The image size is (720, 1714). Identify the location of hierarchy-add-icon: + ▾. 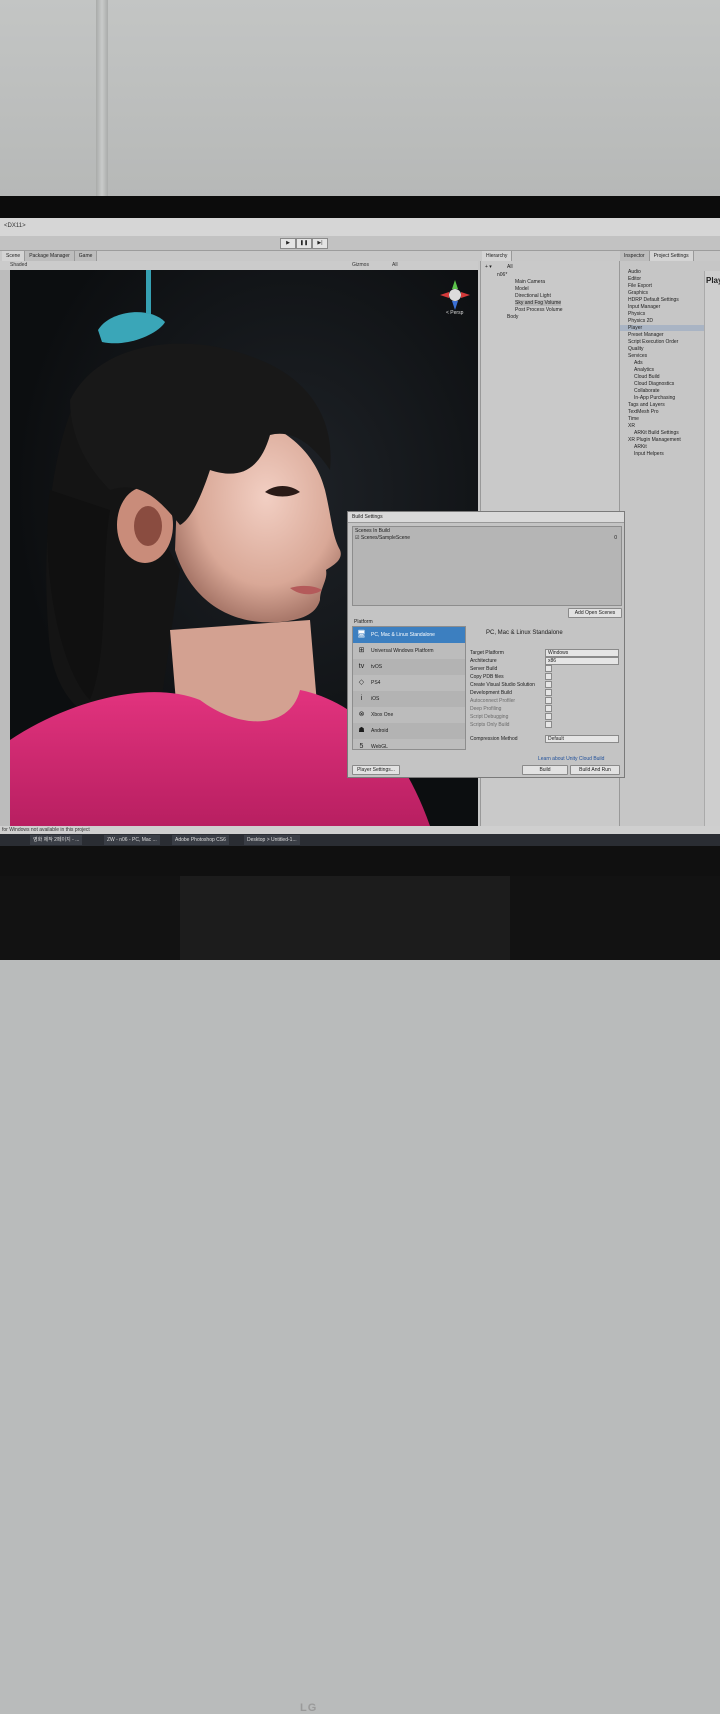
(488, 267).